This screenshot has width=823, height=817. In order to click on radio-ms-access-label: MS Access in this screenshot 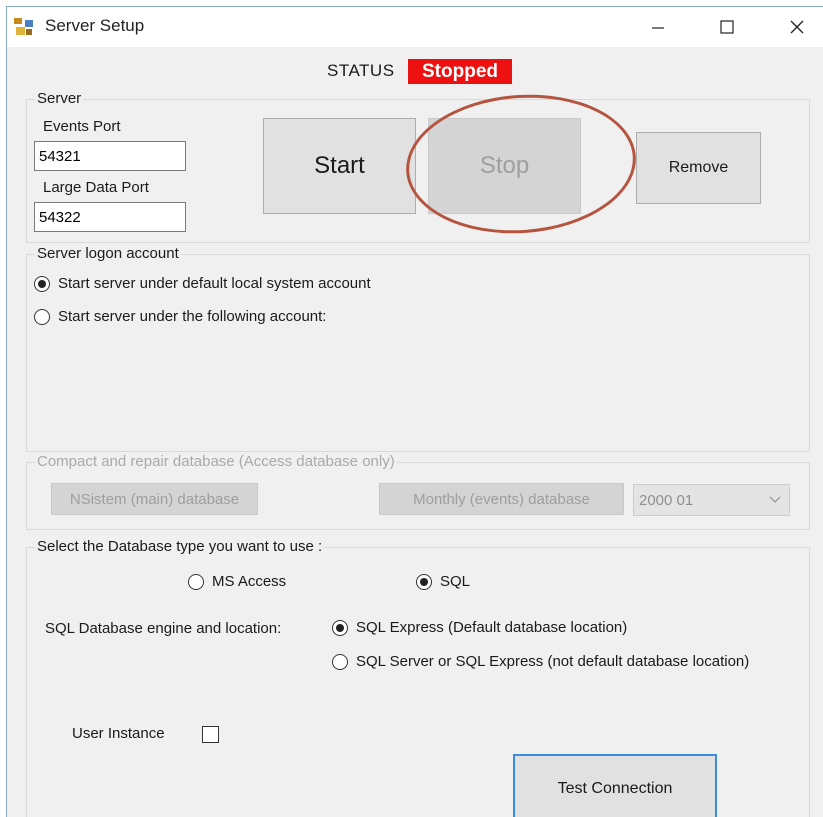, I will do `click(249, 581)`.